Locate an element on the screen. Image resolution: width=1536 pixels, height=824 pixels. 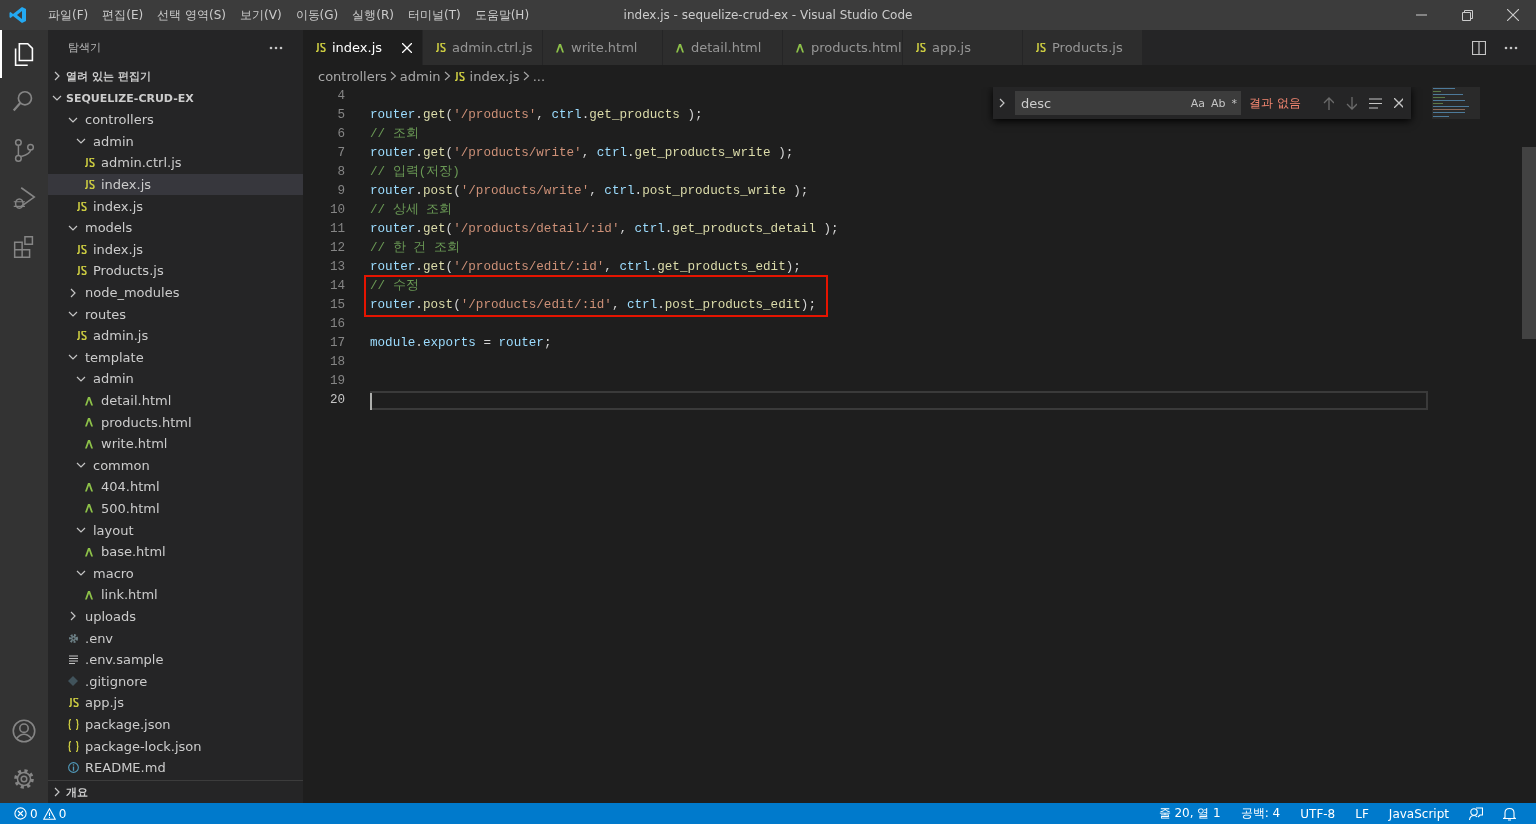
code-line: module.exports = router; is located at coordinates (461, 343).